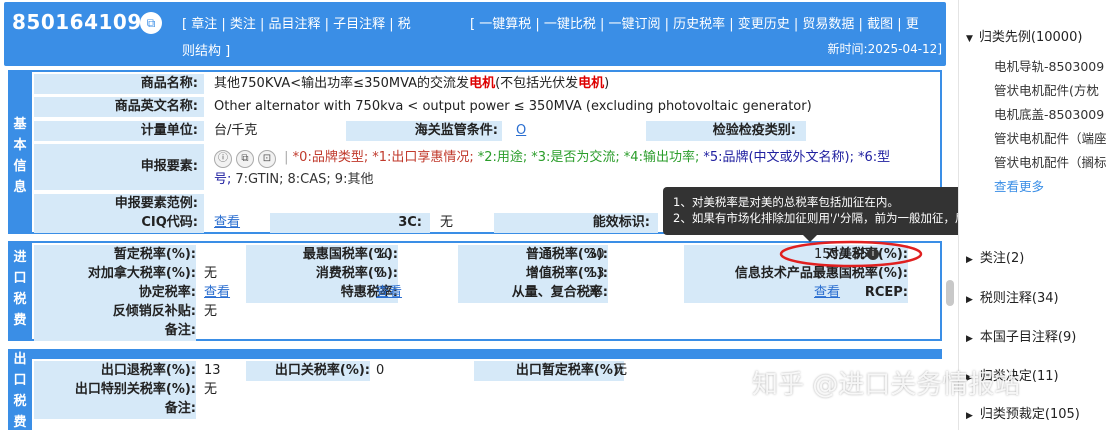 This screenshot has height=433, width=1114. Describe the element at coordinates (119, 167) in the screenshot. I see `decl-label: 申报要素:` at that location.